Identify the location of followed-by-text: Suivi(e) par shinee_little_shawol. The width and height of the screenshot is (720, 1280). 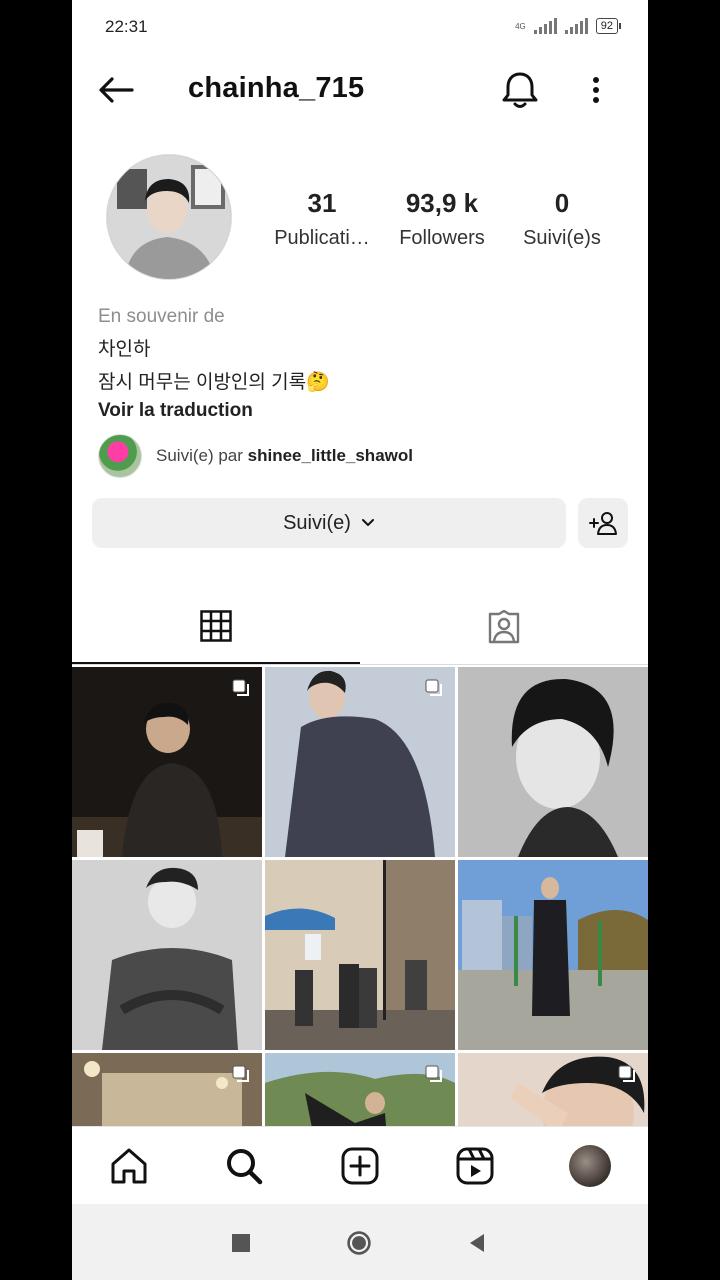
(284, 456).